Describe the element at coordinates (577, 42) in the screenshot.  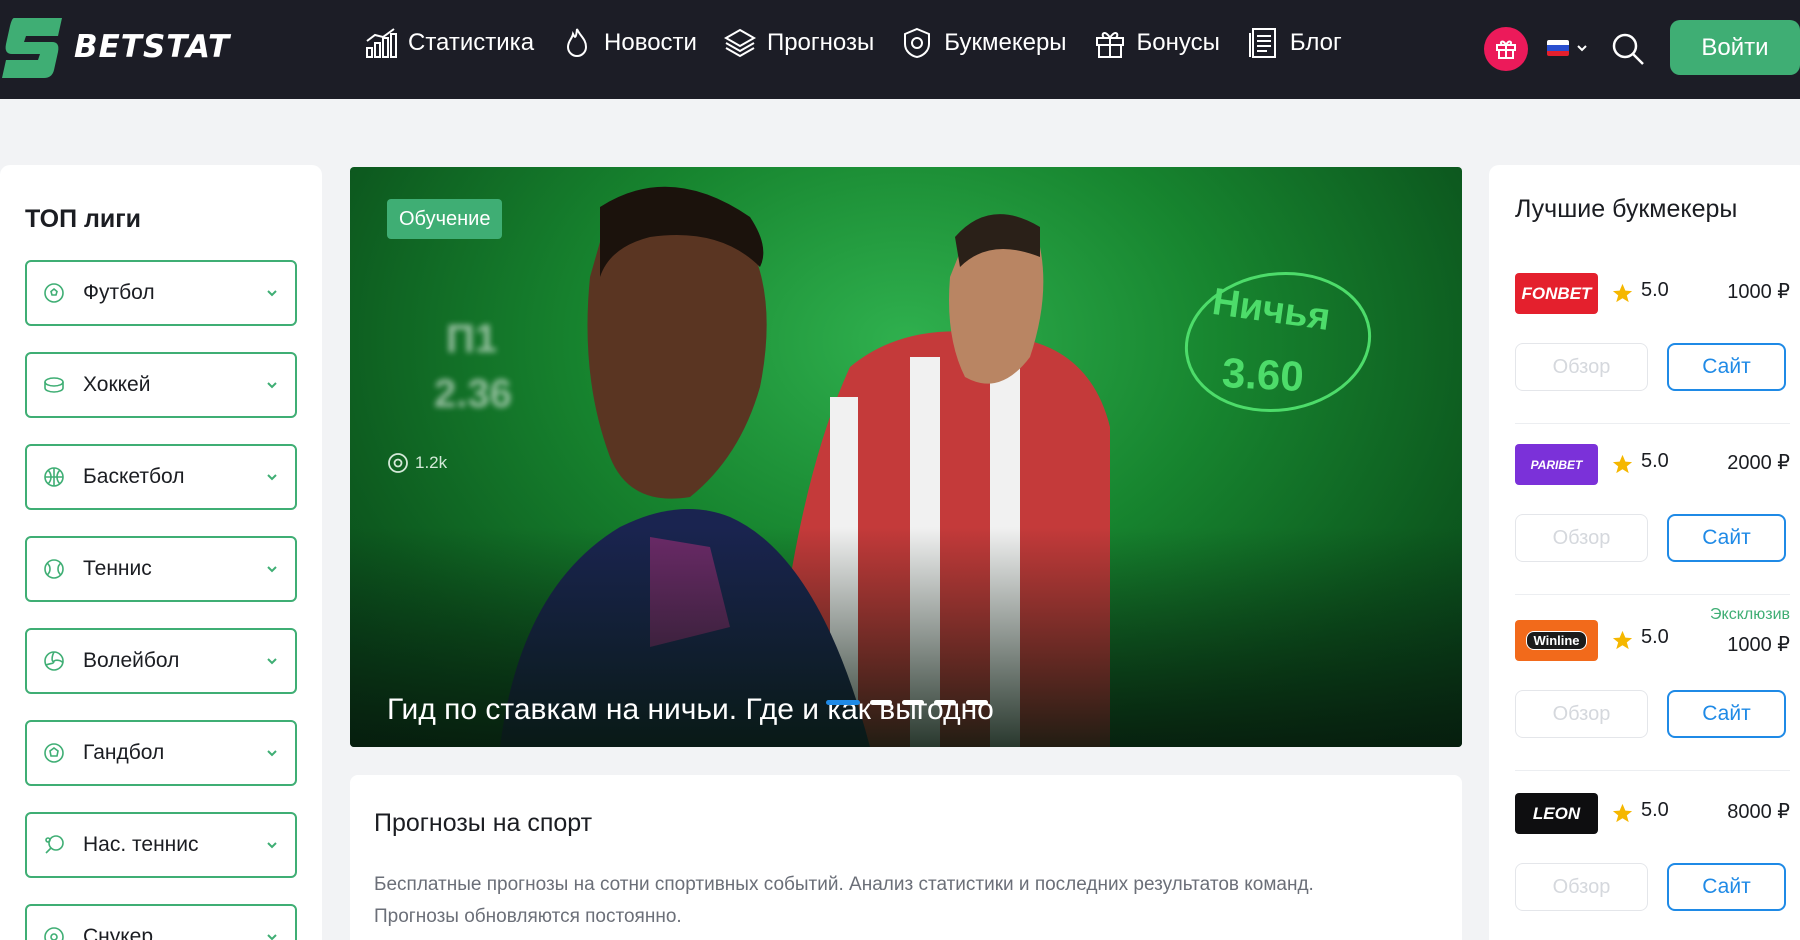
I see `fire-icon` at that location.